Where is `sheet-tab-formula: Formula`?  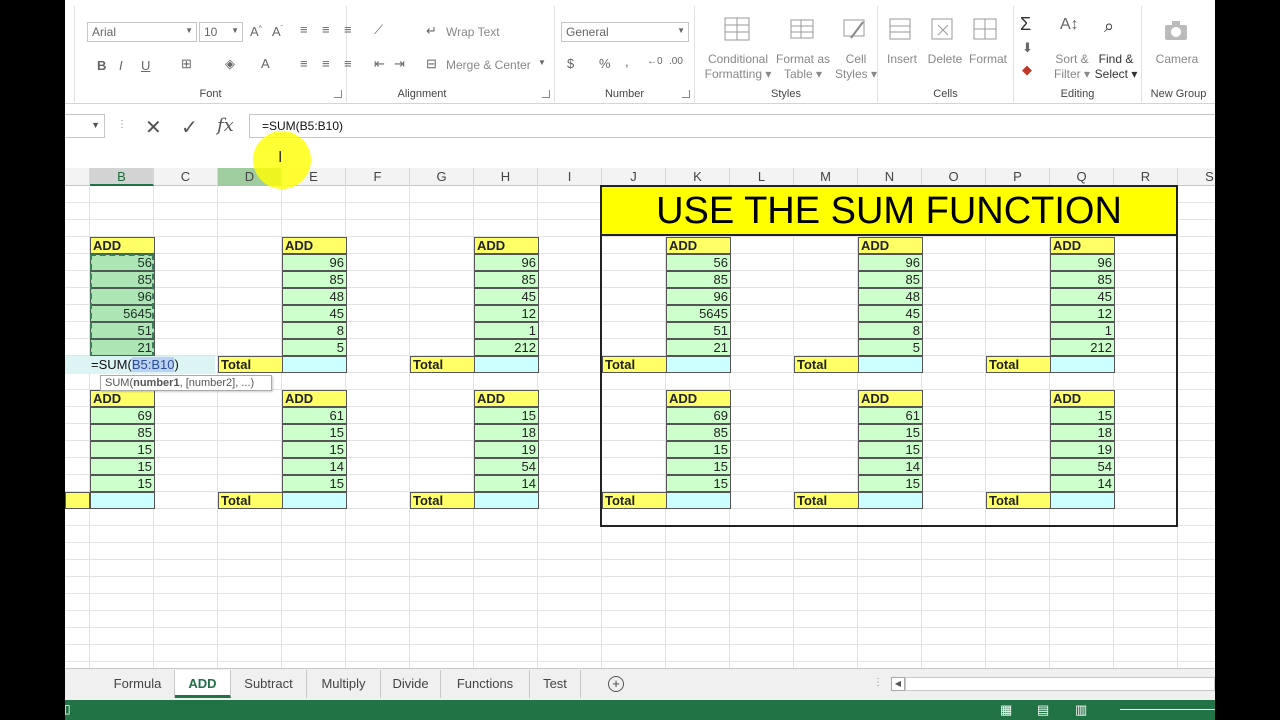
sheet-tab-formula: Formula is located at coordinates (138, 684).